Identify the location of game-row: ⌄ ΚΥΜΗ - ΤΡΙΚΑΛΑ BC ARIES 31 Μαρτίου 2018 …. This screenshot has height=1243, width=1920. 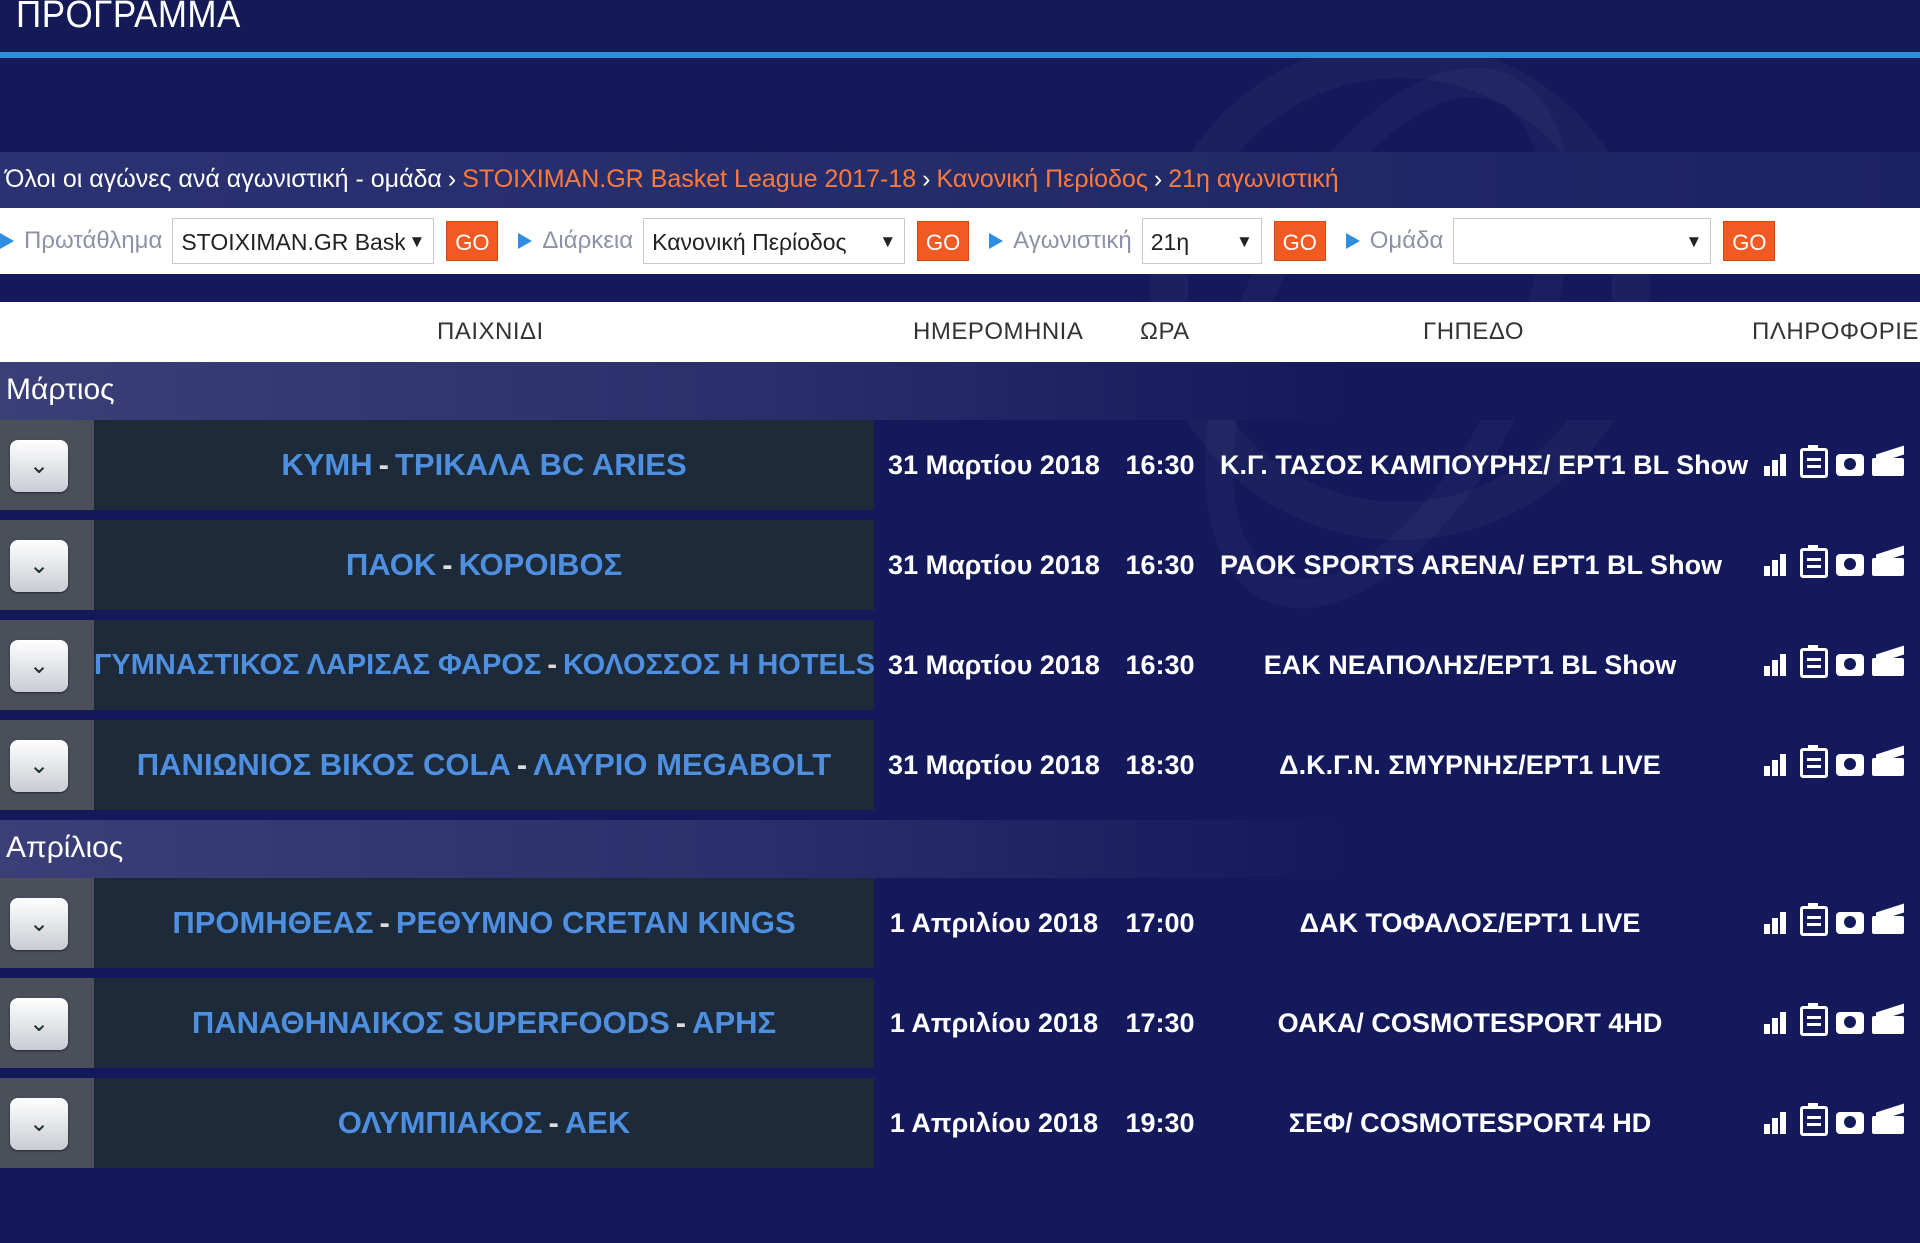
(960, 465).